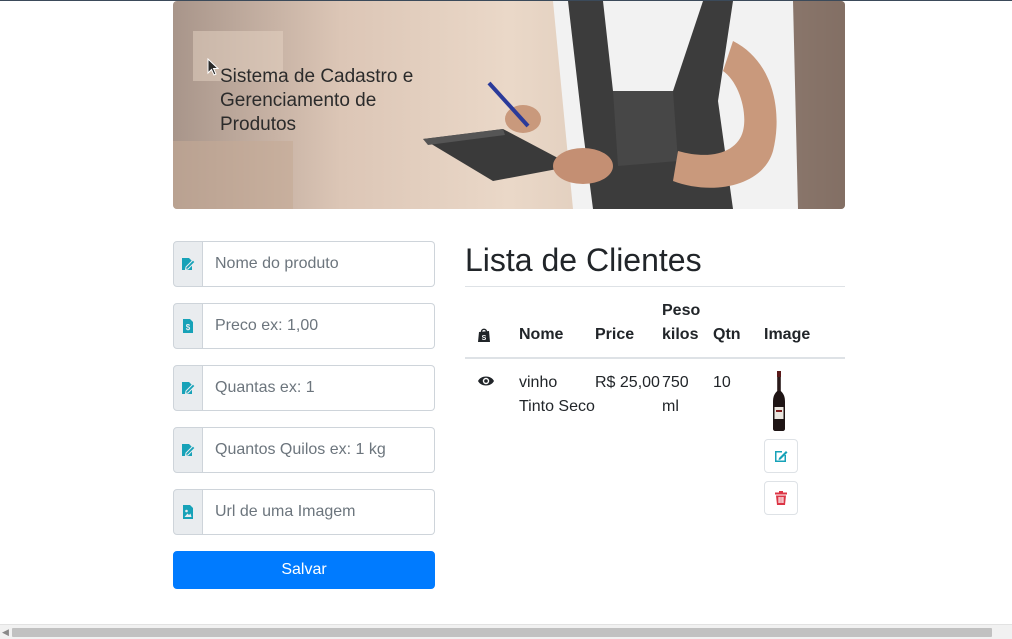 The width and height of the screenshot is (1012, 639). Describe the element at coordinates (319, 326) in the screenshot. I see `price-input` at that location.